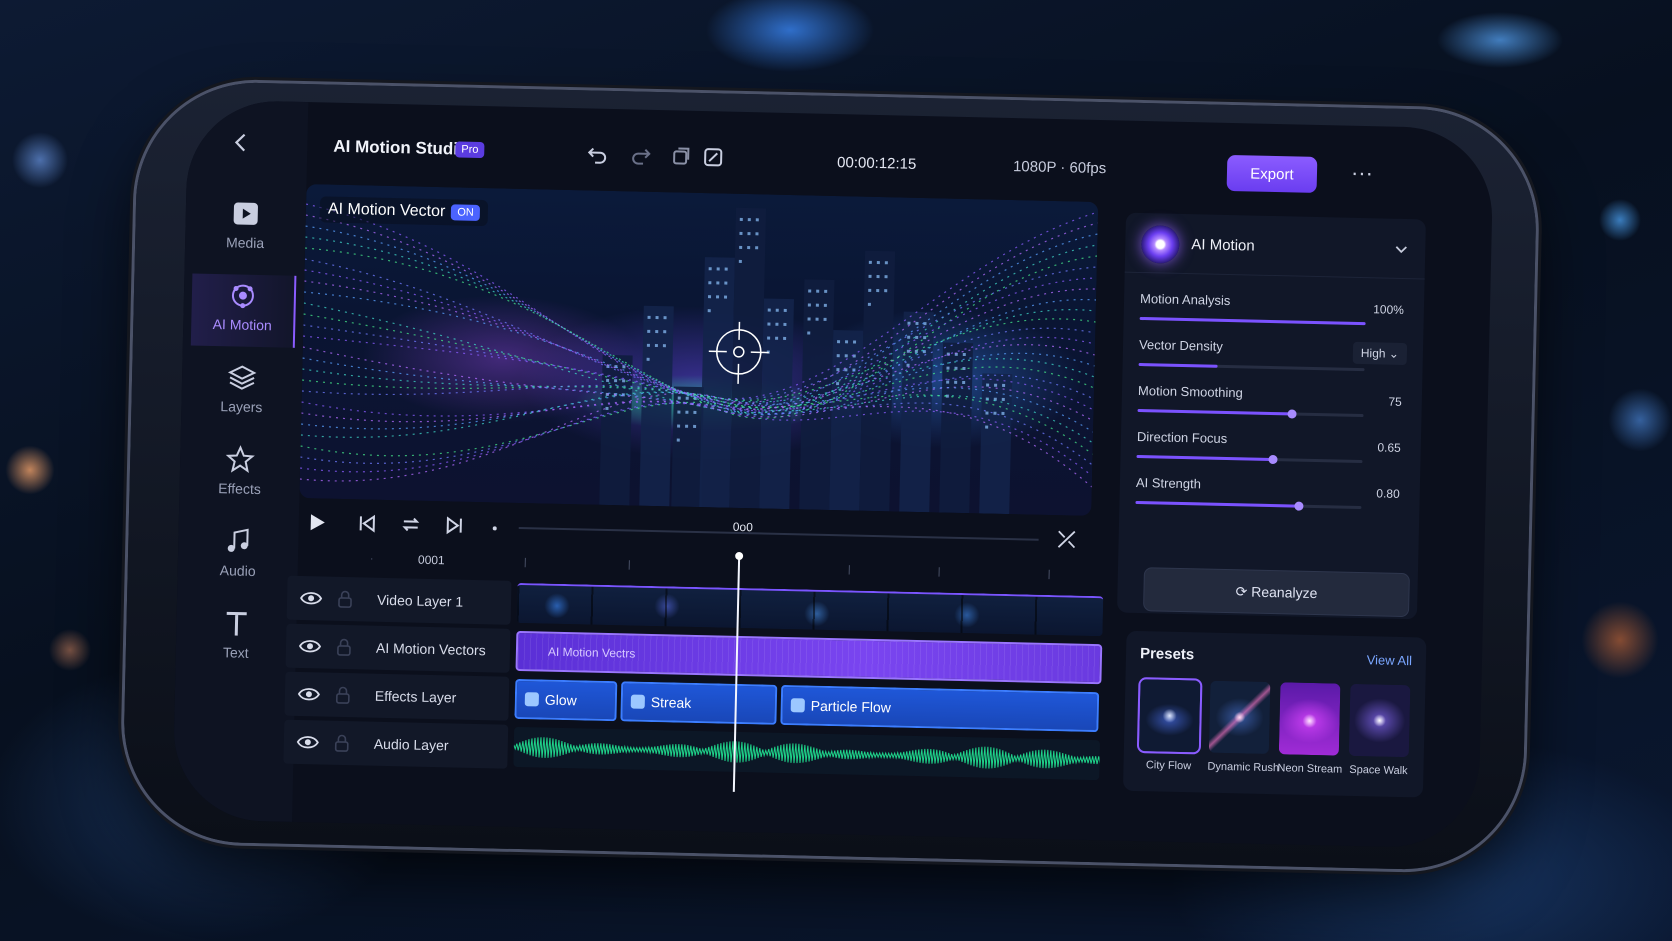  What do you see at coordinates (317, 522) in the screenshot?
I see `play-button` at bounding box center [317, 522].